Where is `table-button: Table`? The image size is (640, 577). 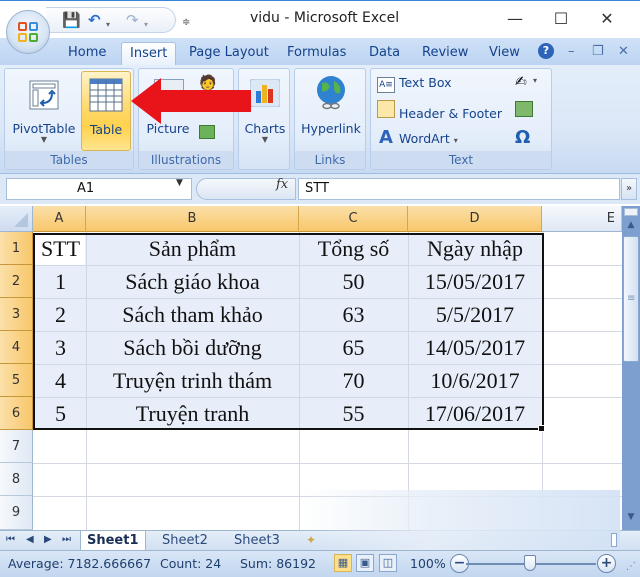 table-button: Table is located at coordinates (106, 111).